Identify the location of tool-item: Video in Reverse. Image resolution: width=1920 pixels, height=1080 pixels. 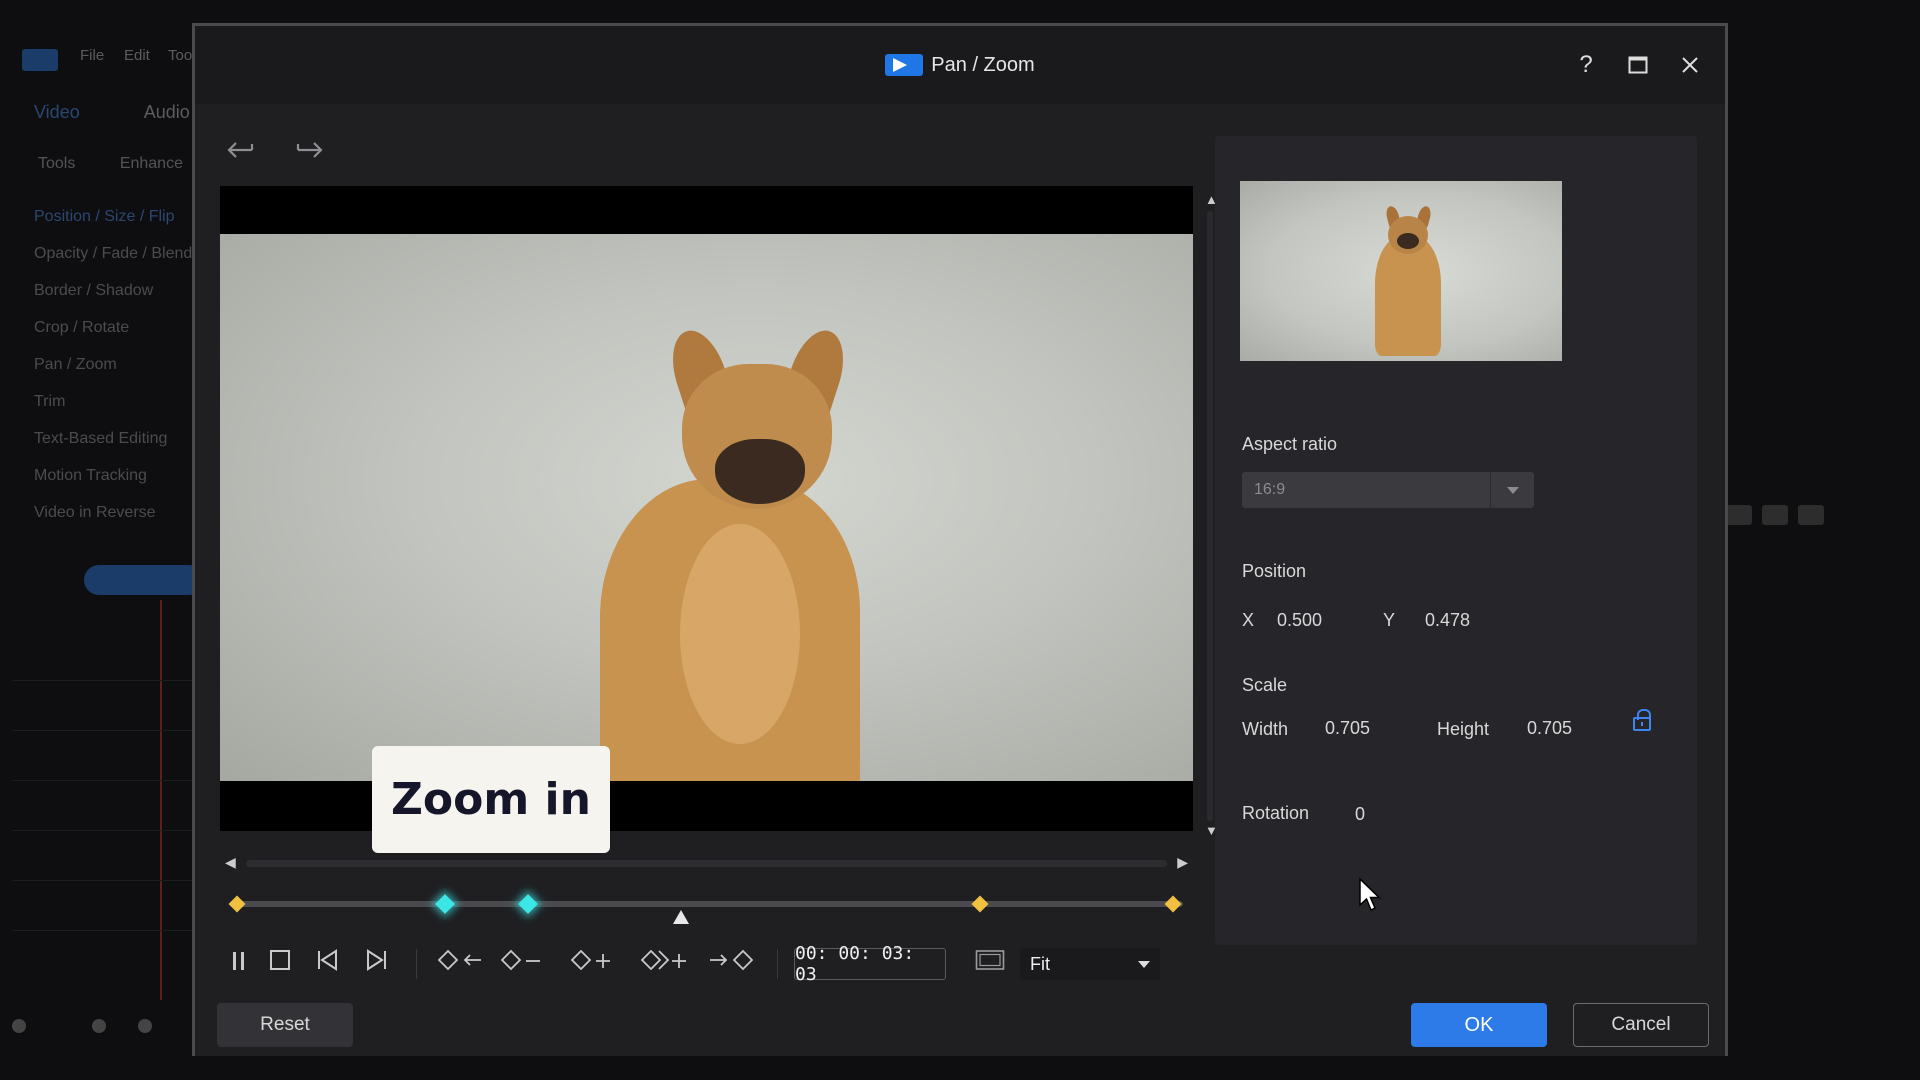
(95, 512).